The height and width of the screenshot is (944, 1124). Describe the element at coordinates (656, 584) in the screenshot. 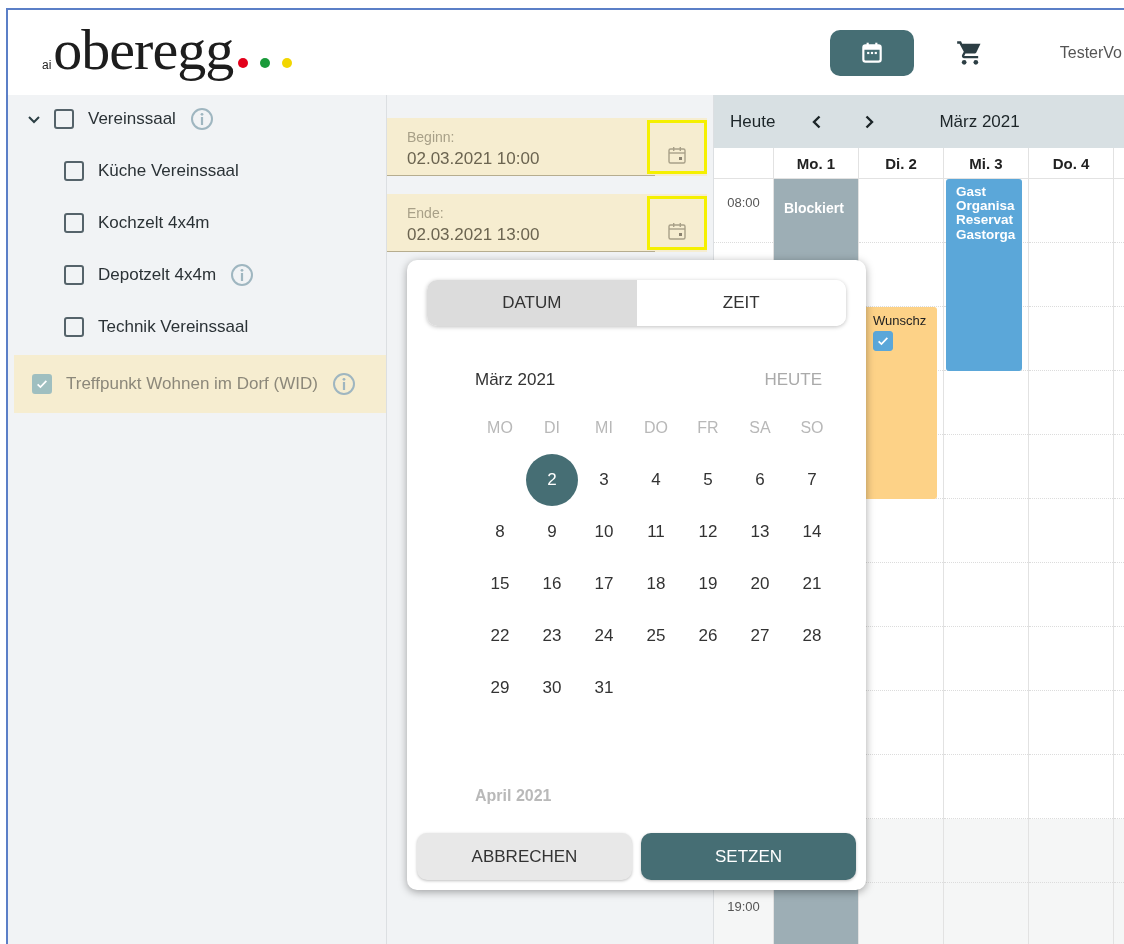

I see `day-button: 18` at that location.